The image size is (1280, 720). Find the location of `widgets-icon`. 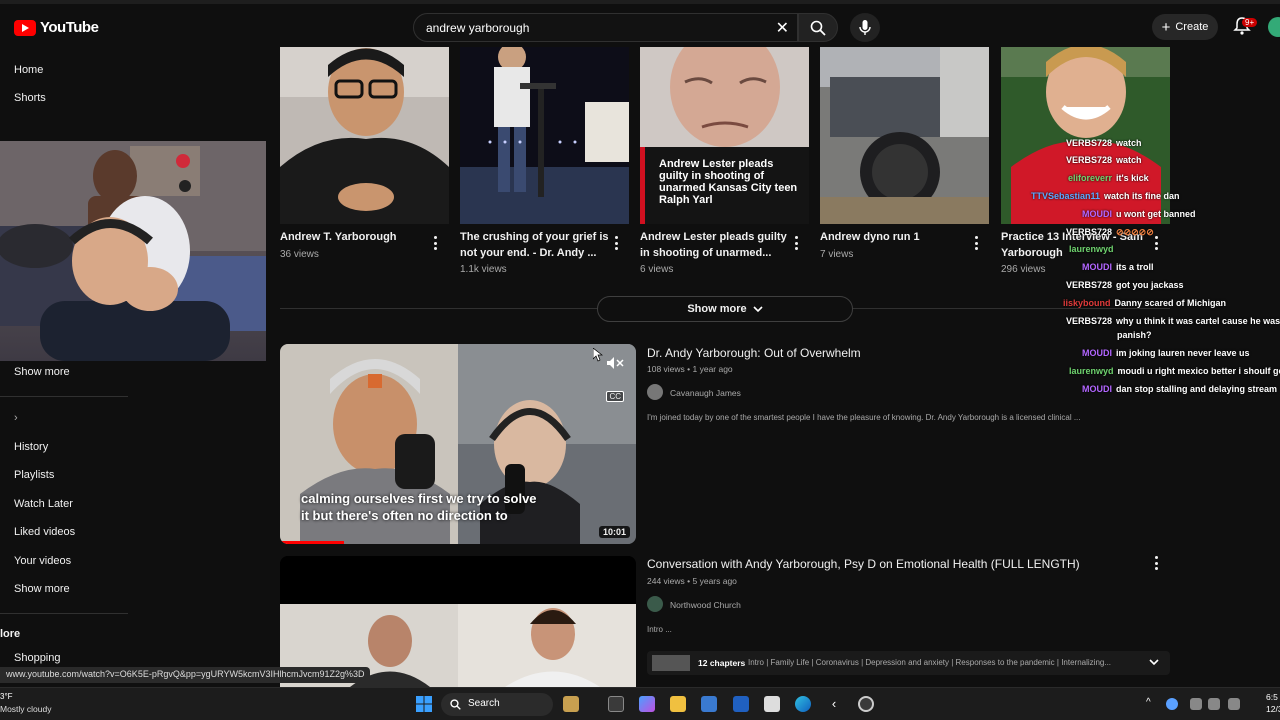

widgets-icon is located at coordinates (571, 704).